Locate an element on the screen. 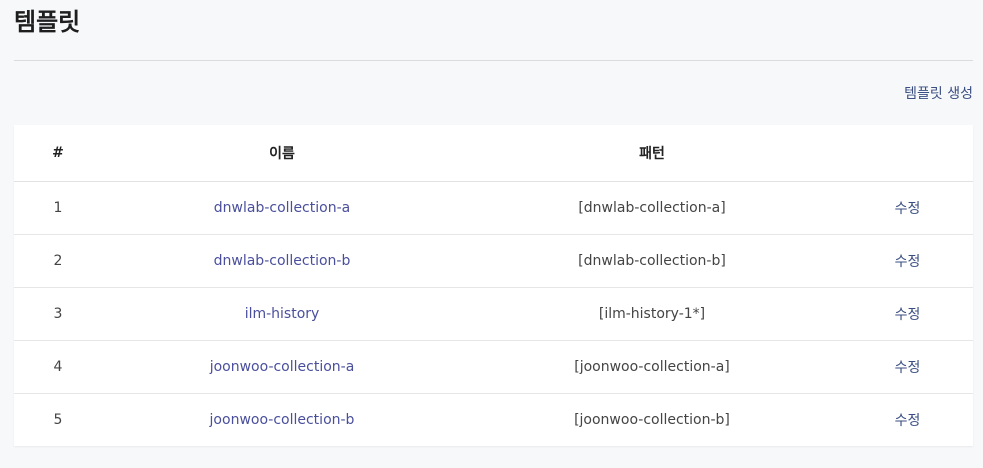  row-pattern: [dnwlab-collection-b] is located at coordinates (652, 261).